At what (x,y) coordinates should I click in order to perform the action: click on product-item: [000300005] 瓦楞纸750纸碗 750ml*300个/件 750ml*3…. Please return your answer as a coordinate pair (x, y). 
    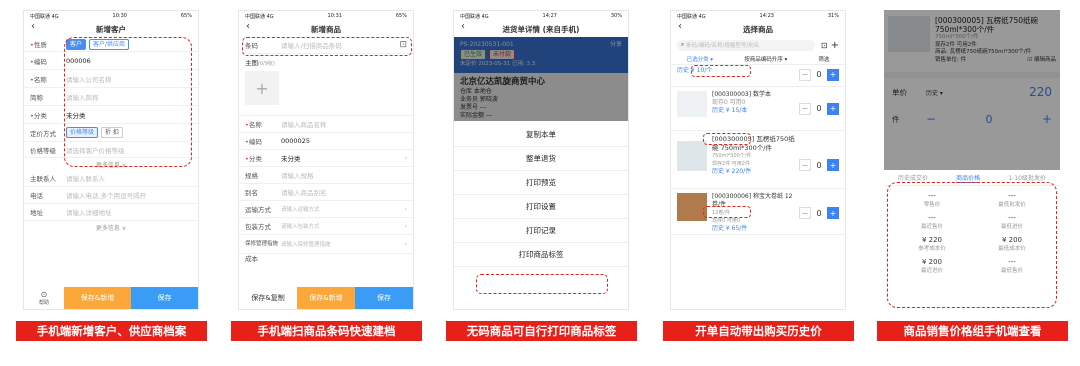
    Looking at the image, I should click on (758, 160).